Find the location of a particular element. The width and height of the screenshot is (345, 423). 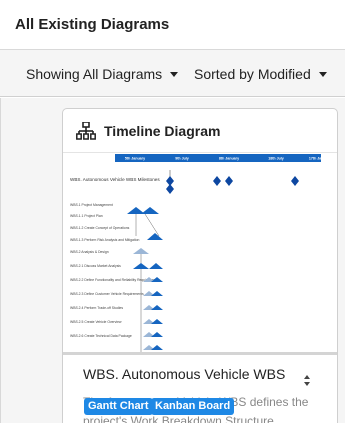

card-header: Timeline Diagram is located at coordinates (200, 131).